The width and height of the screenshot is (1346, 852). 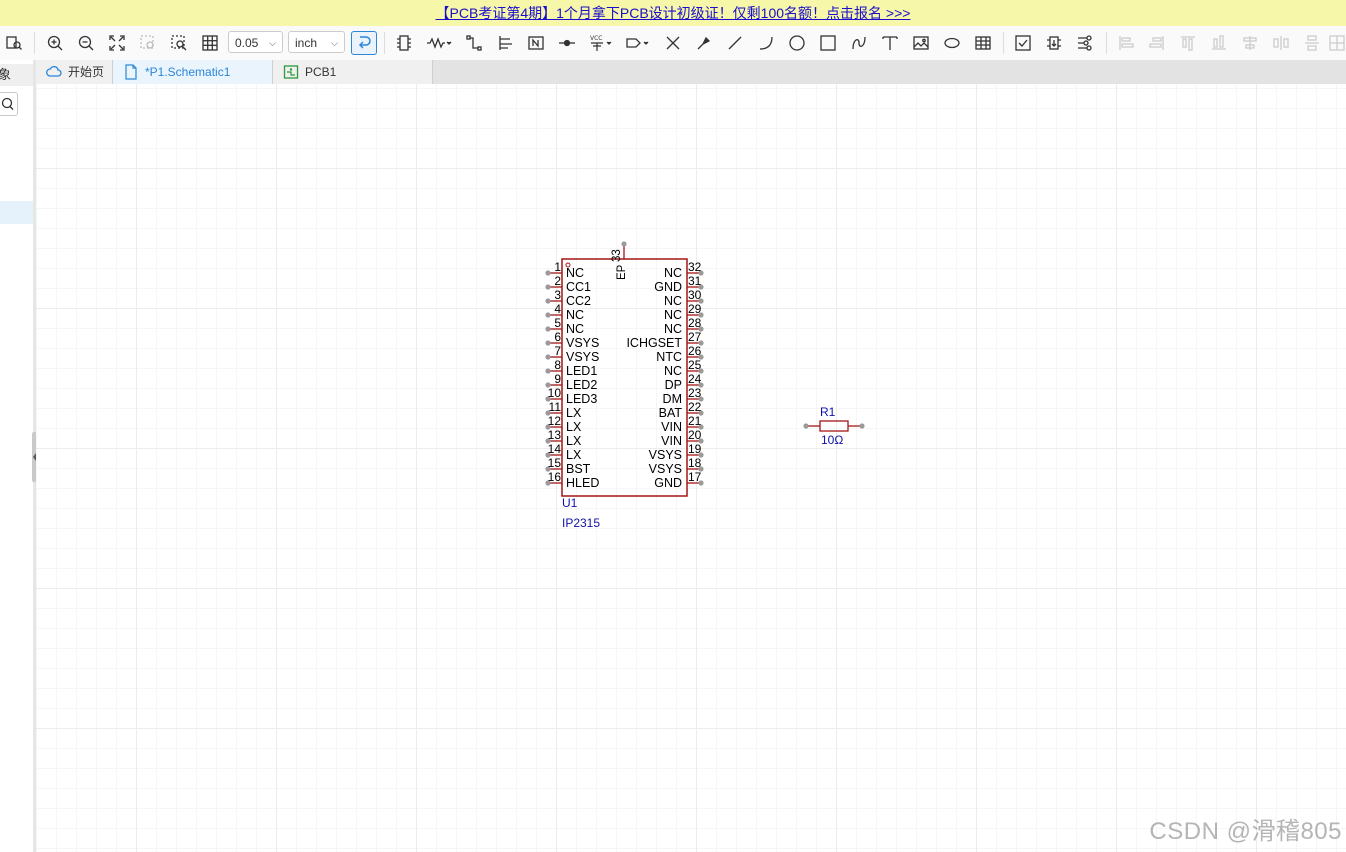 I want to click on table-icon, so click(x=983, y=43).